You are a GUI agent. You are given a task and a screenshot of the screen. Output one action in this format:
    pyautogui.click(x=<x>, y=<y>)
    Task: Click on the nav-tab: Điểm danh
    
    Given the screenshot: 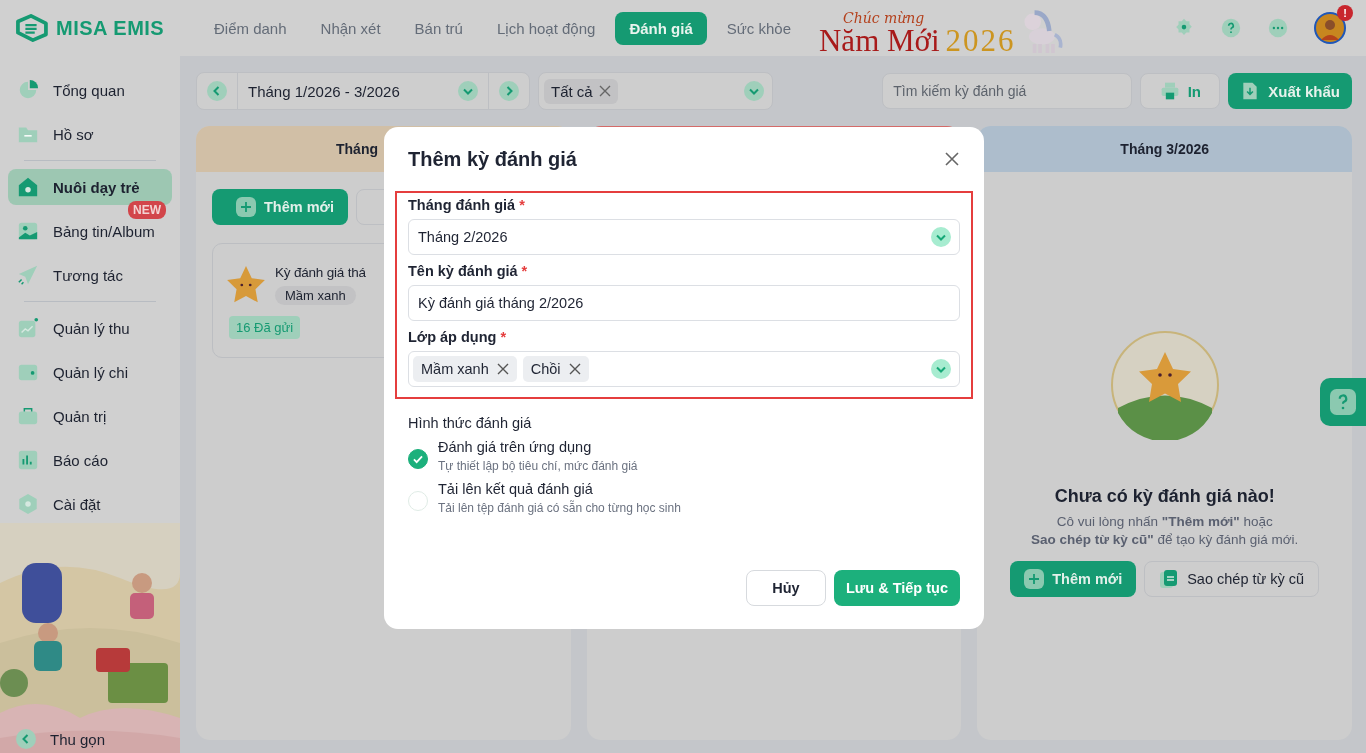 What is the action you would take?
    pyautogui.click(x=250, y=28)
    